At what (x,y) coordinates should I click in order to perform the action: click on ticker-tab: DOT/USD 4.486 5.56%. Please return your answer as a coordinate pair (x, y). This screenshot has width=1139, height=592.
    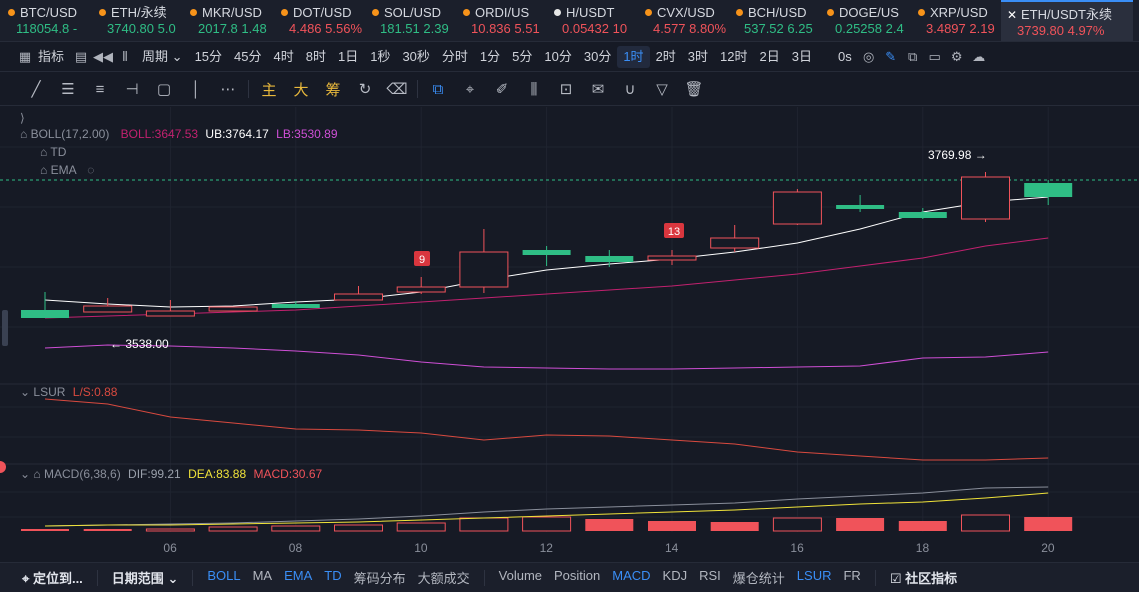
    Looking at the image, I should click on (318, 20).